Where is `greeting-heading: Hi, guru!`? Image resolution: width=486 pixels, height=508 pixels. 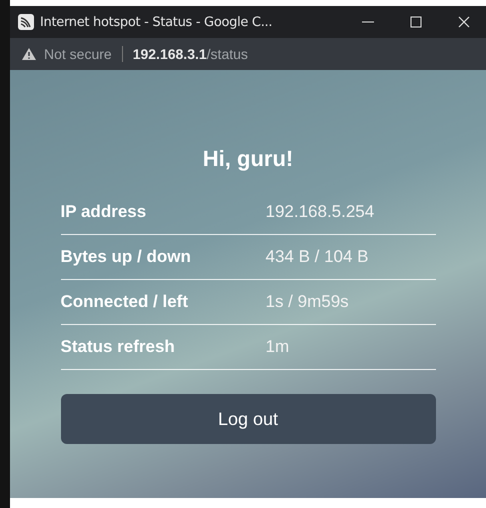 greeting-heading: Hi, guru! is located at coordinates (248, 159).